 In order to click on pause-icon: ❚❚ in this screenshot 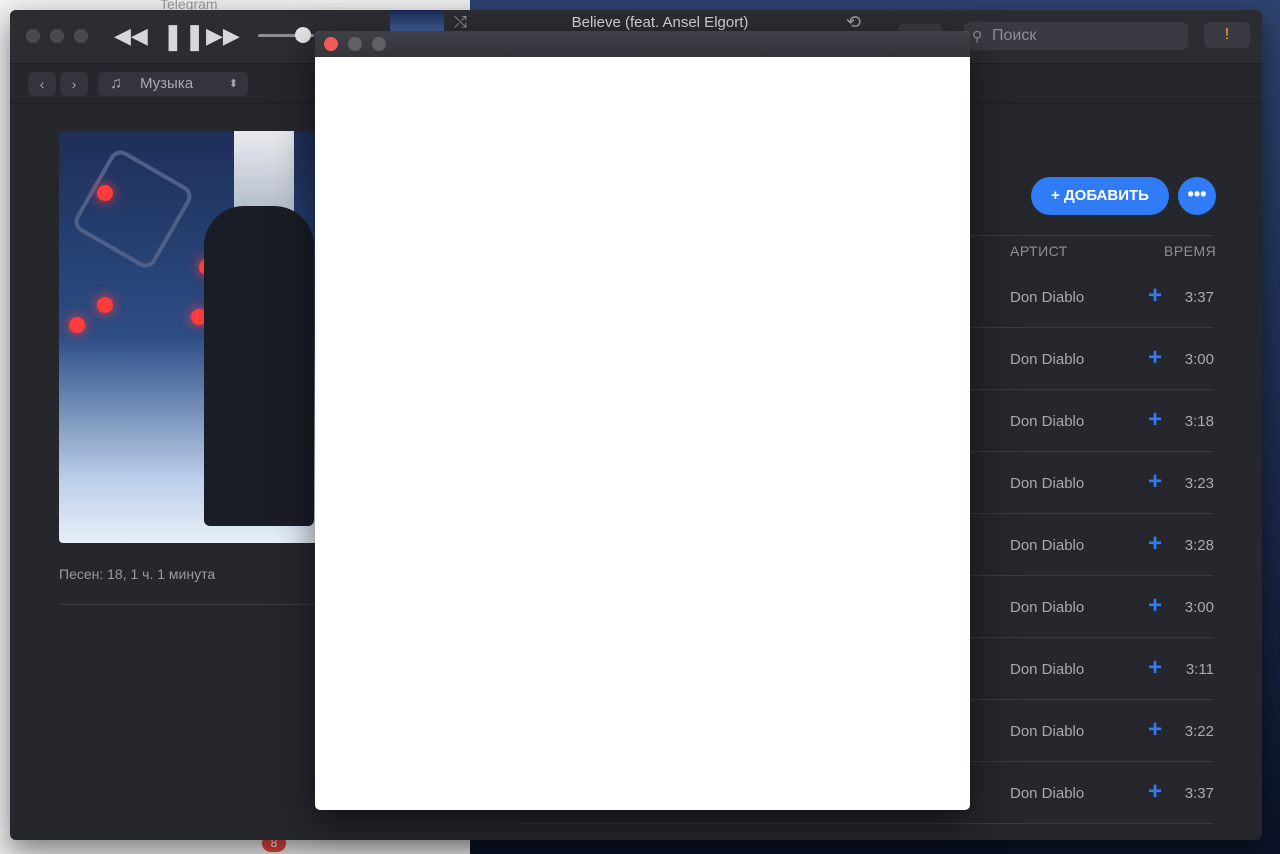, I will do `click(184, 36)`.